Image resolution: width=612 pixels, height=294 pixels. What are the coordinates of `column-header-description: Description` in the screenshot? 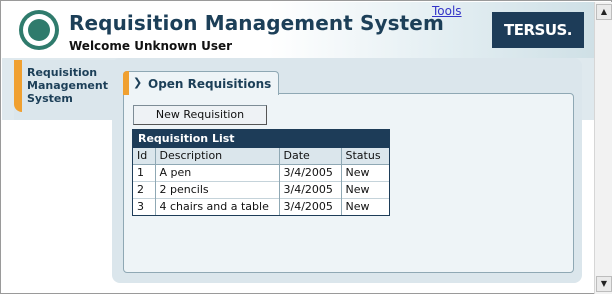 It's located at (217, 156).